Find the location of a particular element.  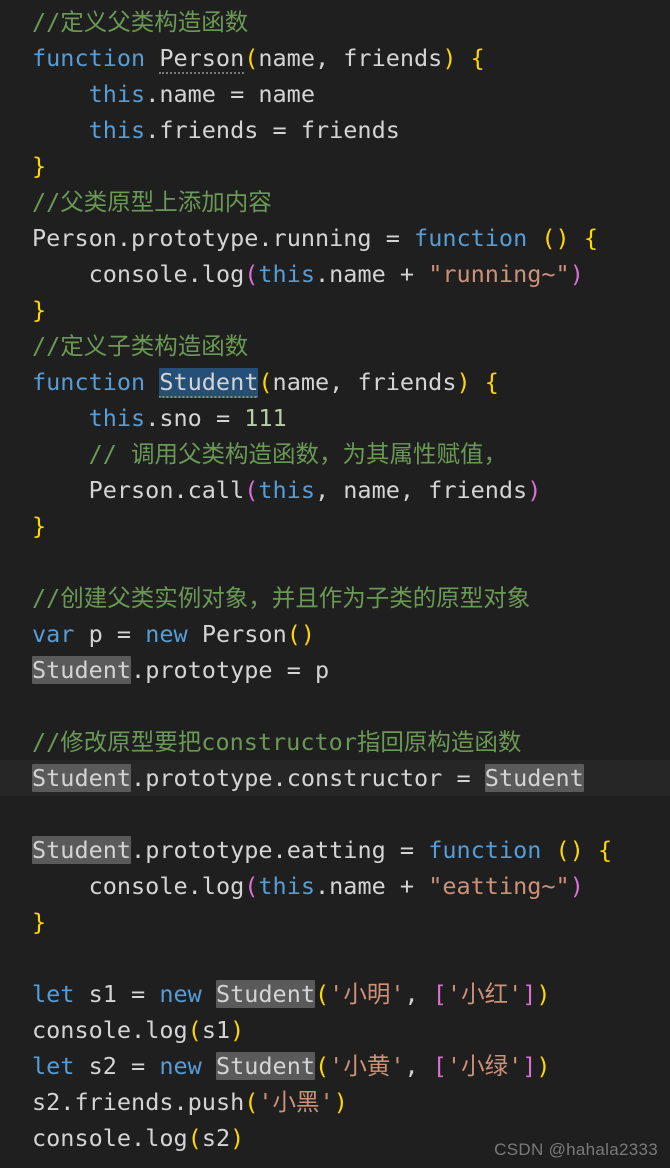

keyword-let: let is located at coordinates (53, 1066).